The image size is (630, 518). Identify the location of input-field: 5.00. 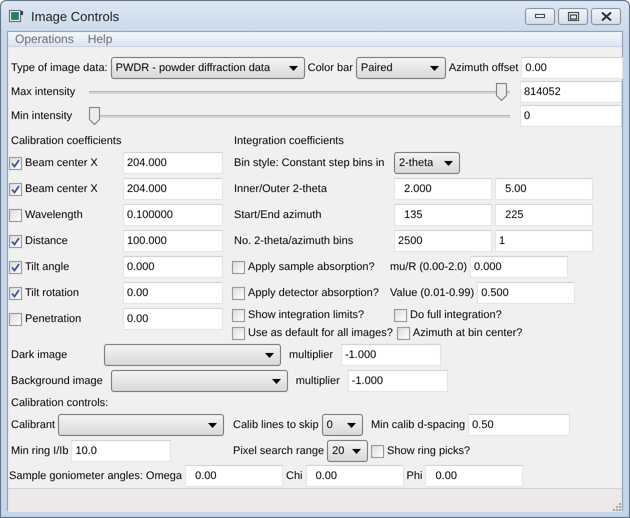
(544, 189).